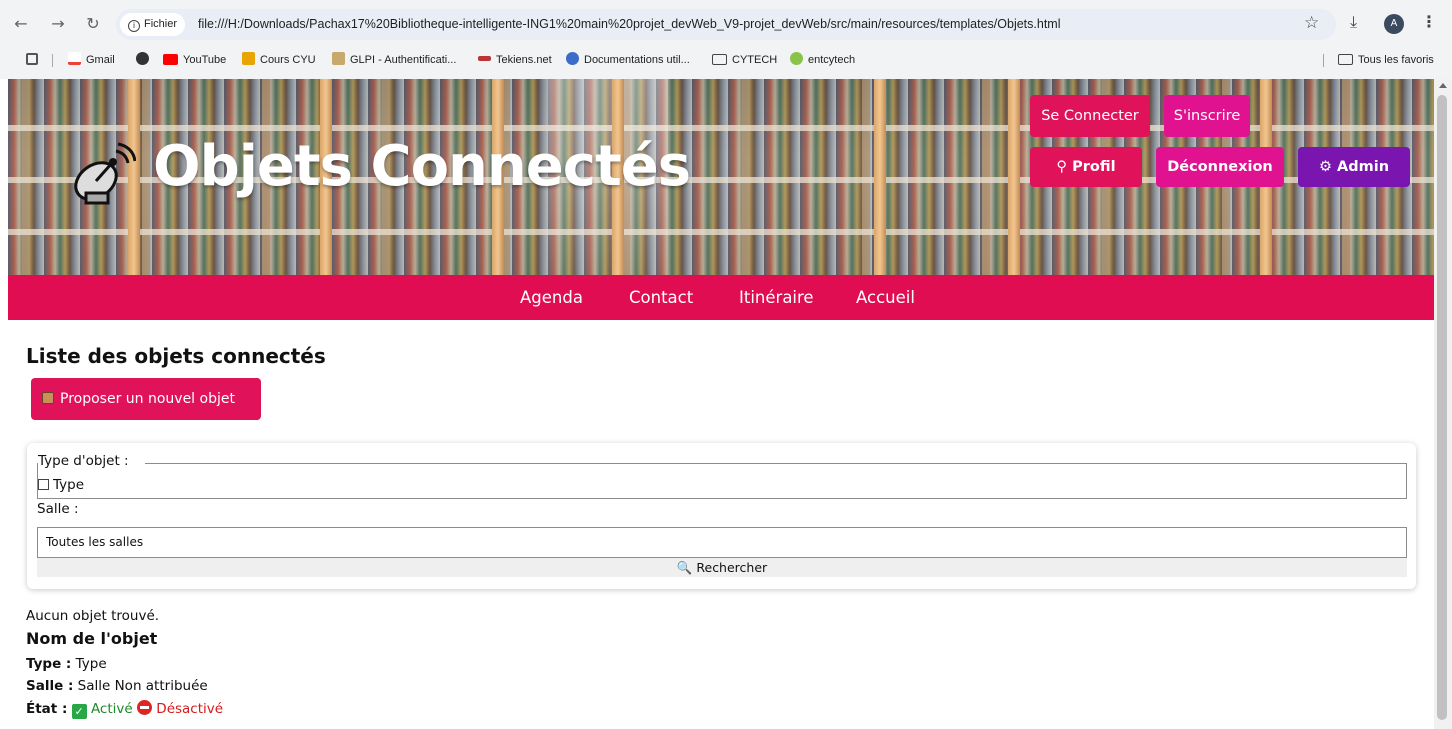  What do you see at coordinates (190, 709) in the screenshot?
I see `state-off: Désactivé` at bounding box center [190, 709].